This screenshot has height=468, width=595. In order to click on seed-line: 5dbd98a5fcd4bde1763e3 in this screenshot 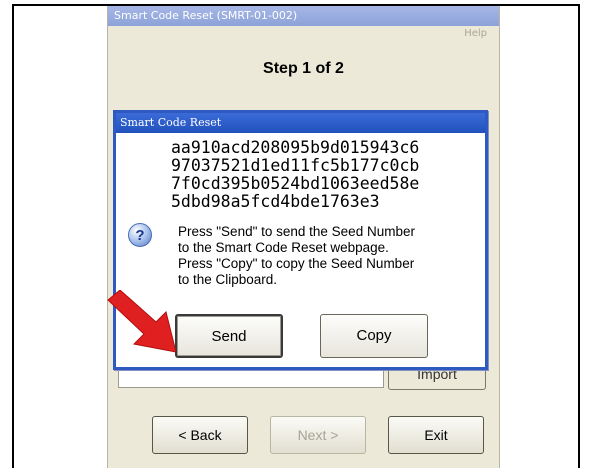, I will do `click(275, 201)`.